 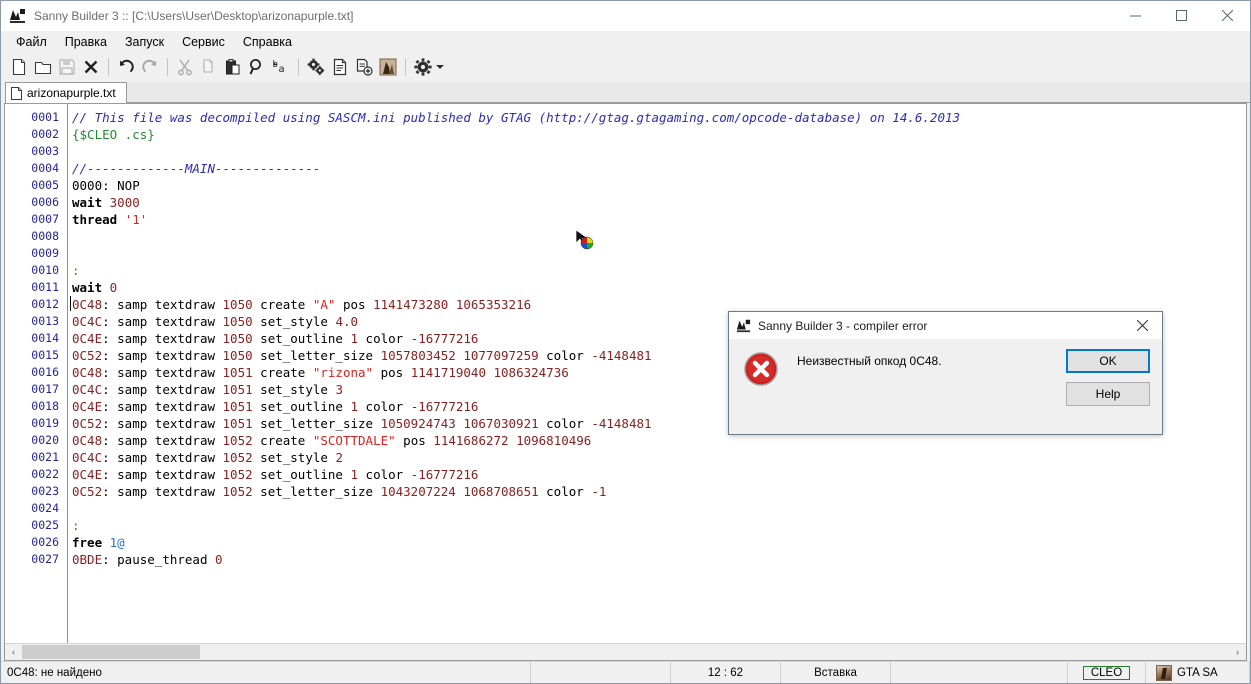 I want to click on horizontal-scrollbar: ‹ ›, so click(x=625, y=651).